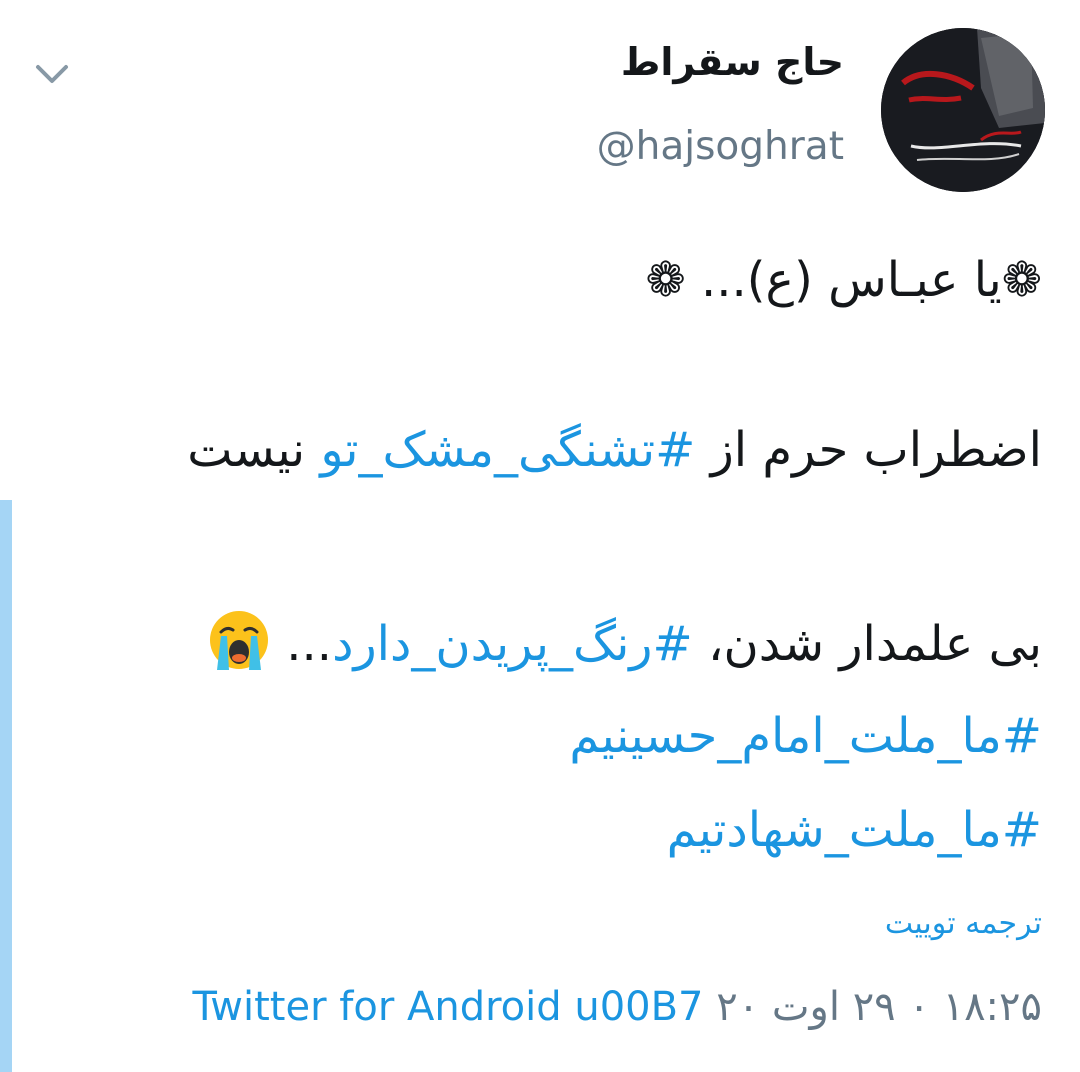 This screenshot has width=1080, height=1072. Describe the element at coordinates (732, 62) in the screenshot. I see `author-name: حاج سقراط` at that location.